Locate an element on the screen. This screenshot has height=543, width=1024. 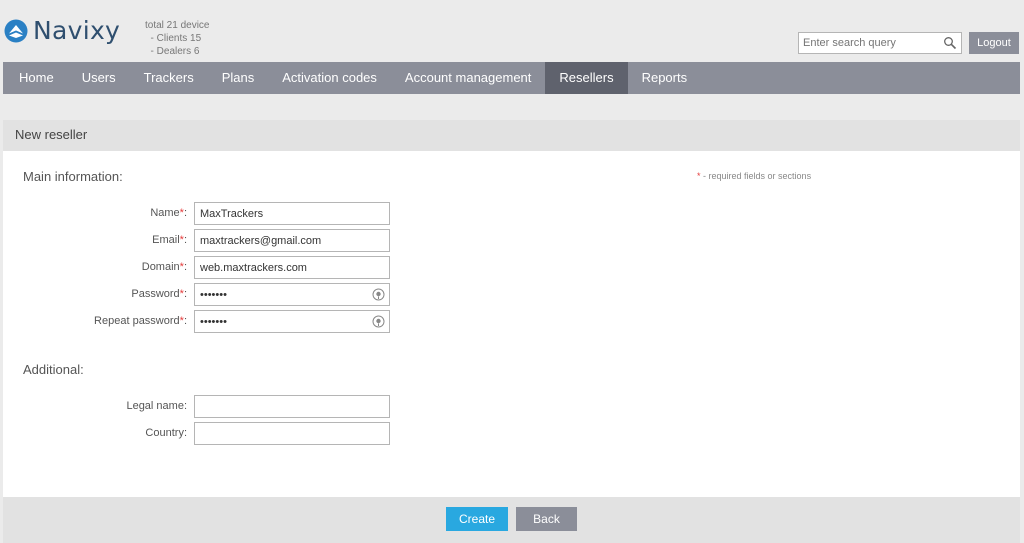
logout-button: Logout is located at coordinates (994, 43).